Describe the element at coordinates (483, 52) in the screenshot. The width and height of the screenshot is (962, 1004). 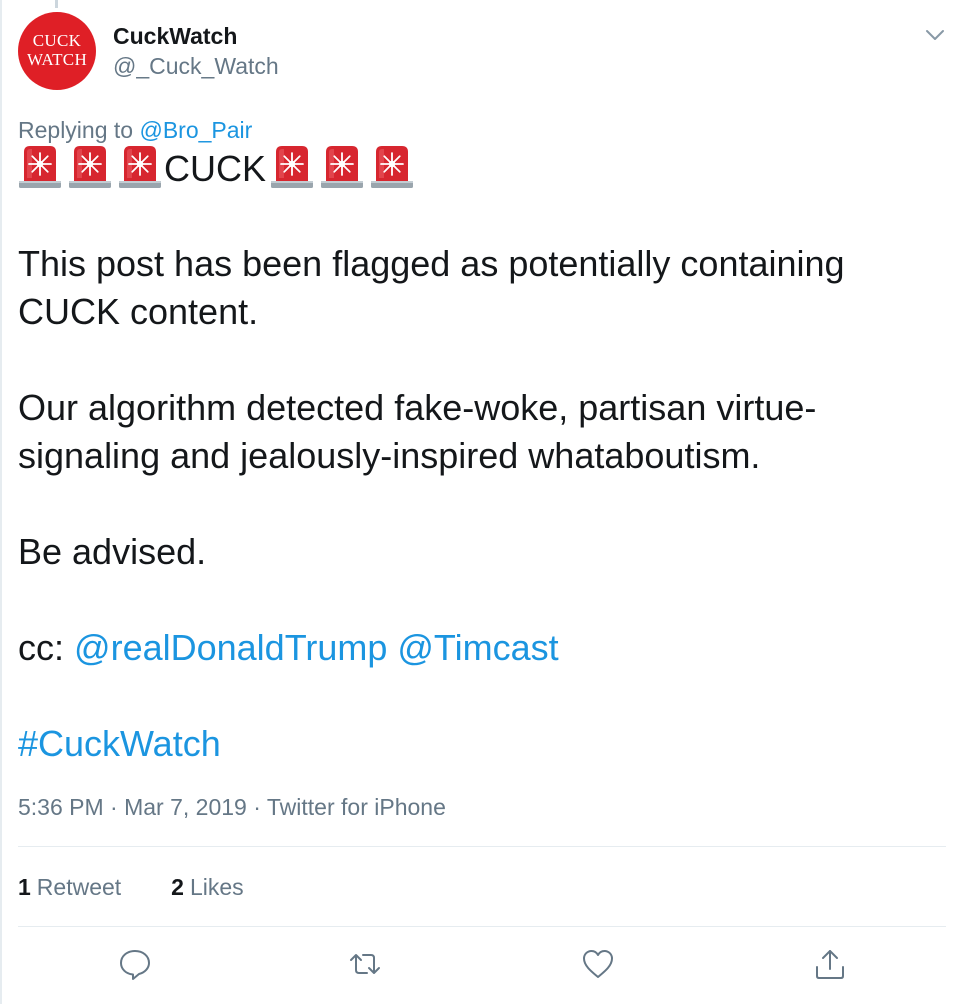
I see `tweet-header: CUCK WATCH CuckWatch @_Cuck_Watch` at that location.